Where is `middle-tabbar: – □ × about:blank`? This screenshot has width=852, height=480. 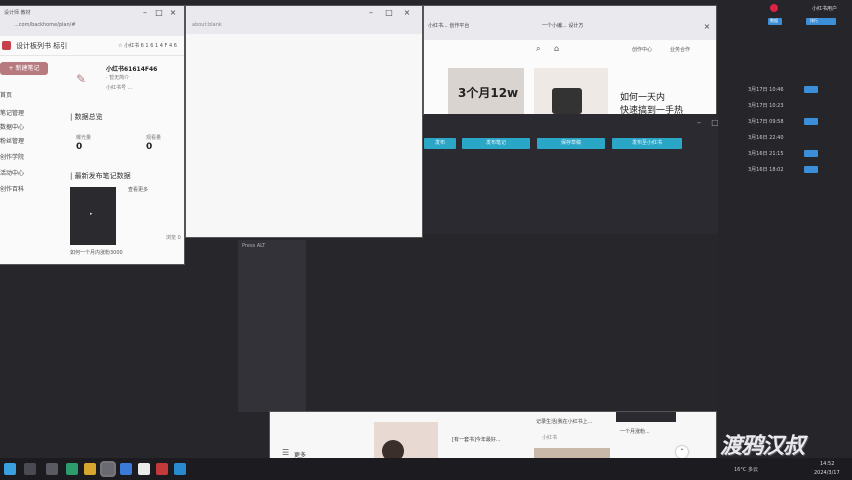
middle-tabbar: – □ × about:blank is located at coordinates (304, 20).